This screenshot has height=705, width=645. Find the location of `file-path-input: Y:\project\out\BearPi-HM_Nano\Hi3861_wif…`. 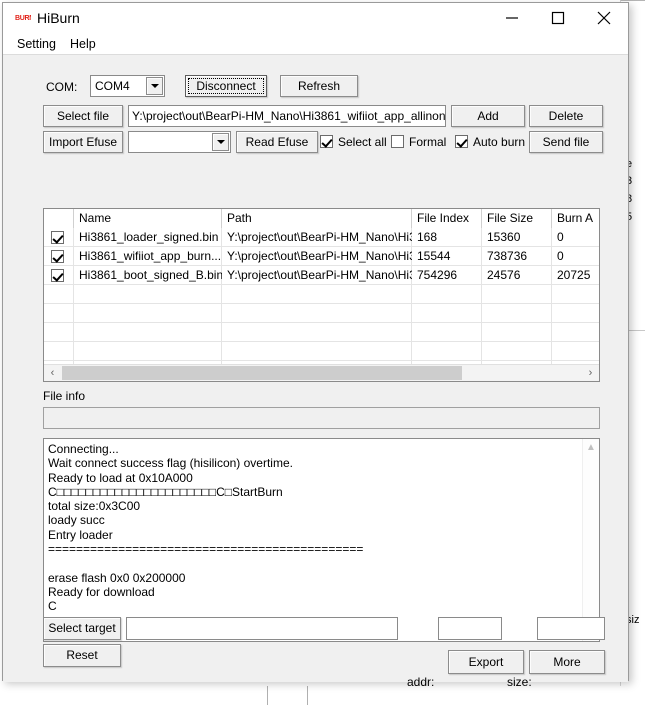

file-path-input: Y:\project\out\BearPi-HM_Nano\Hi3861_wif… is located at coordinates (287, 116).